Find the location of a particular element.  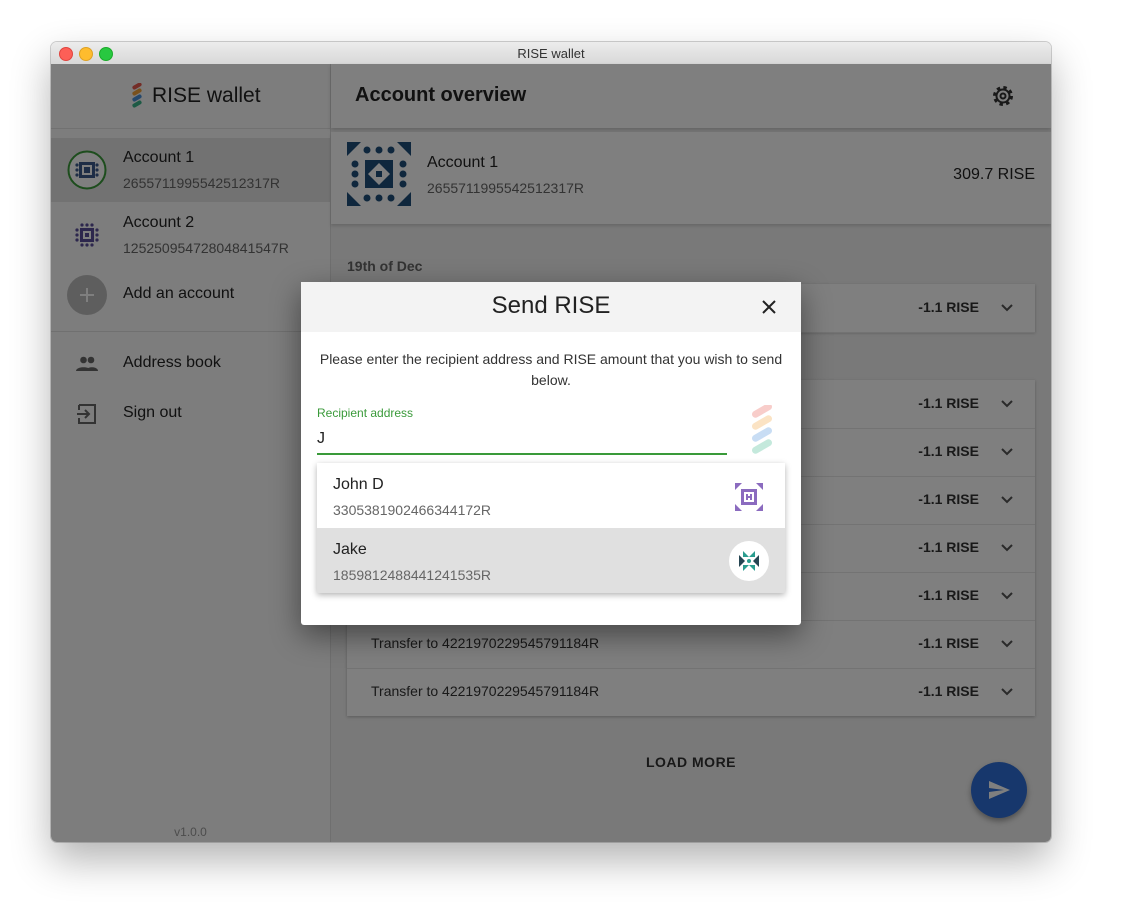

dialog-header: Send RISE is located at coordinates (551, 307).